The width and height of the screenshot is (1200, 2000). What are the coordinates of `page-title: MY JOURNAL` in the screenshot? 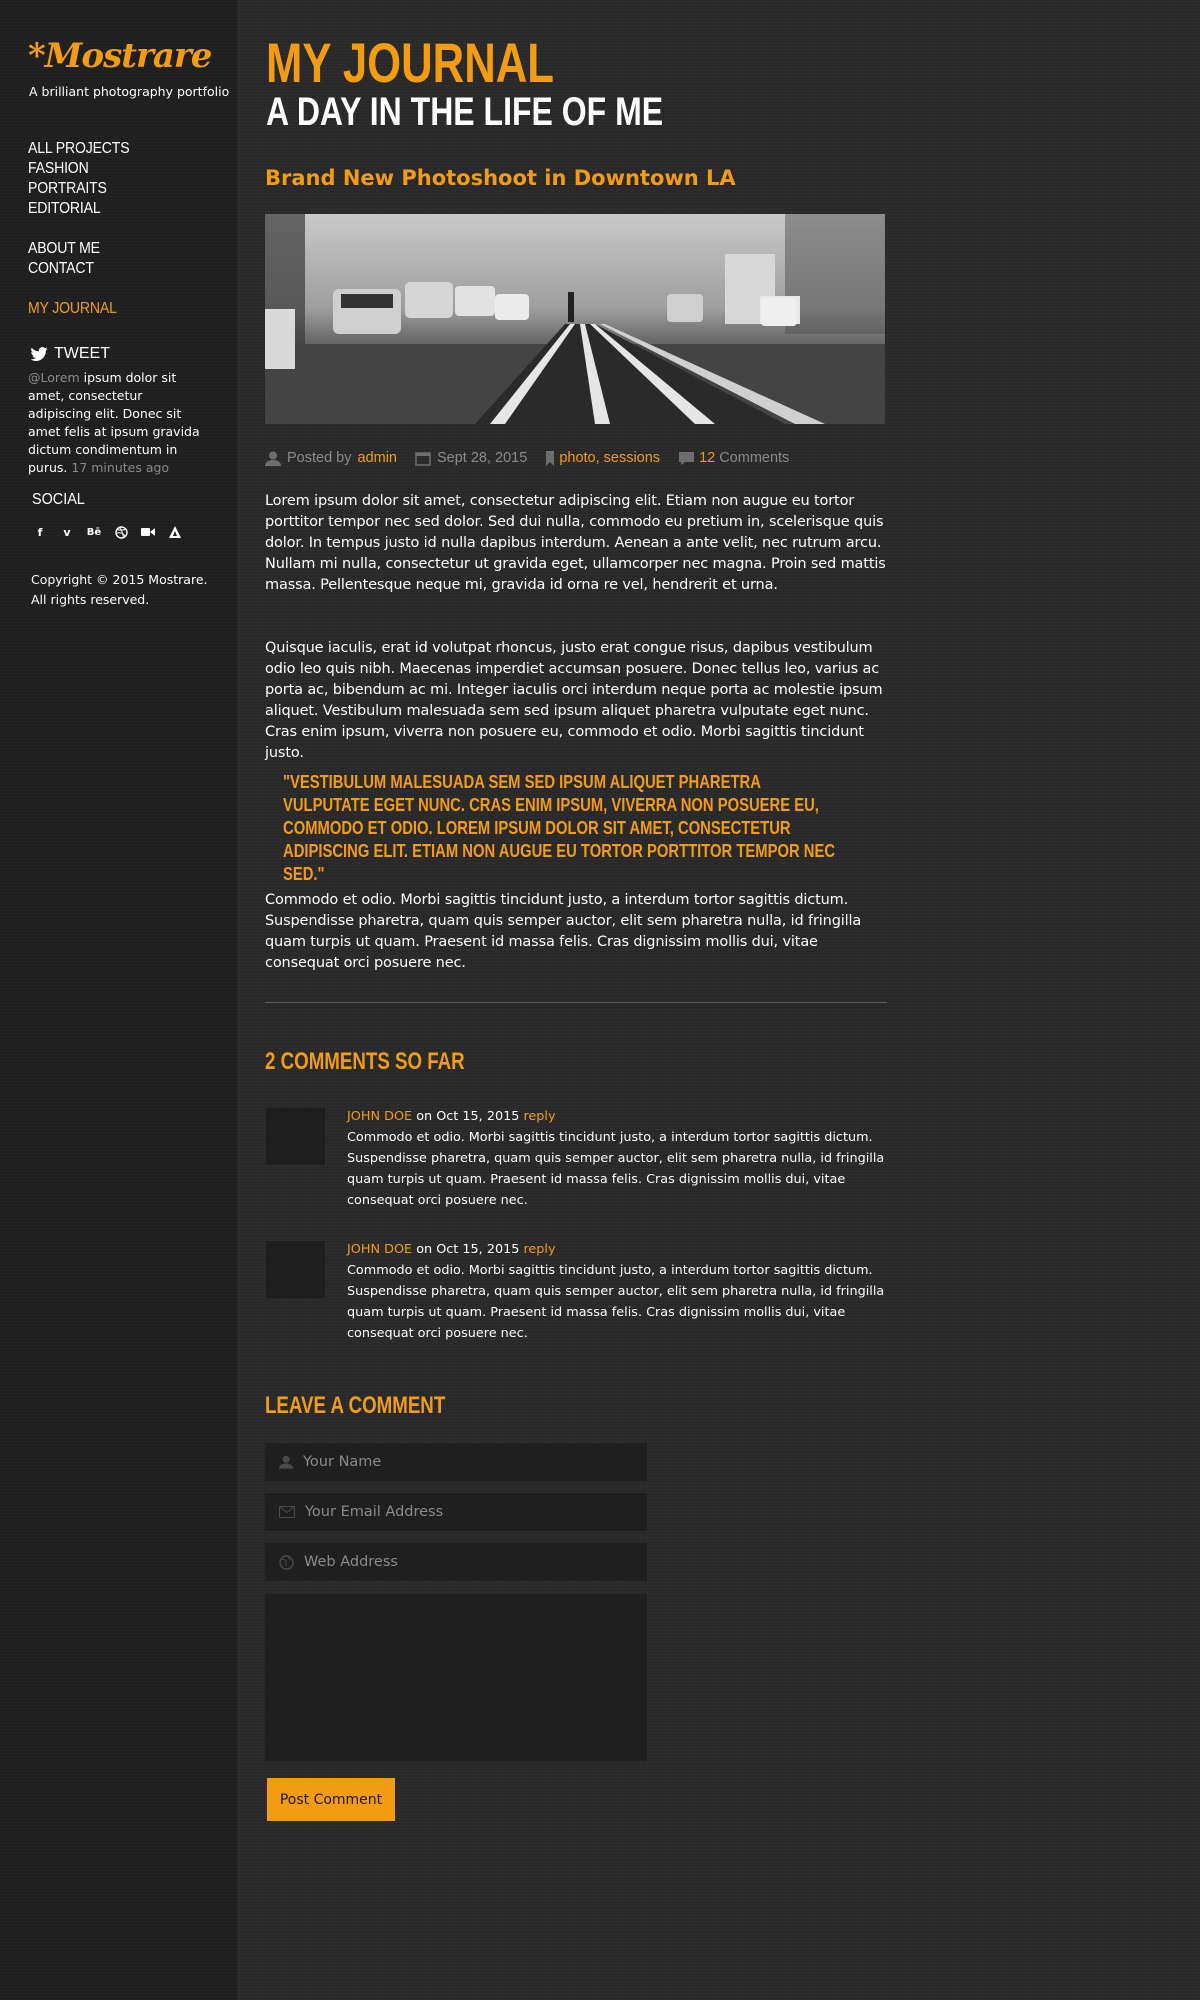 It's located at (410, 62).